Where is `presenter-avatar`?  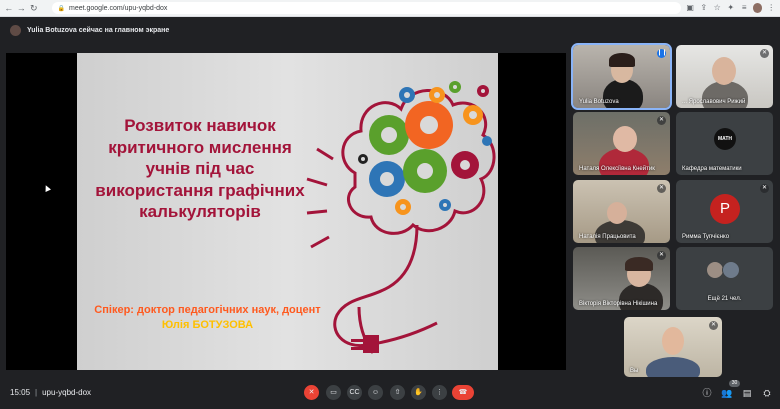 presenter-avatar is located at coordinates (15, 30).